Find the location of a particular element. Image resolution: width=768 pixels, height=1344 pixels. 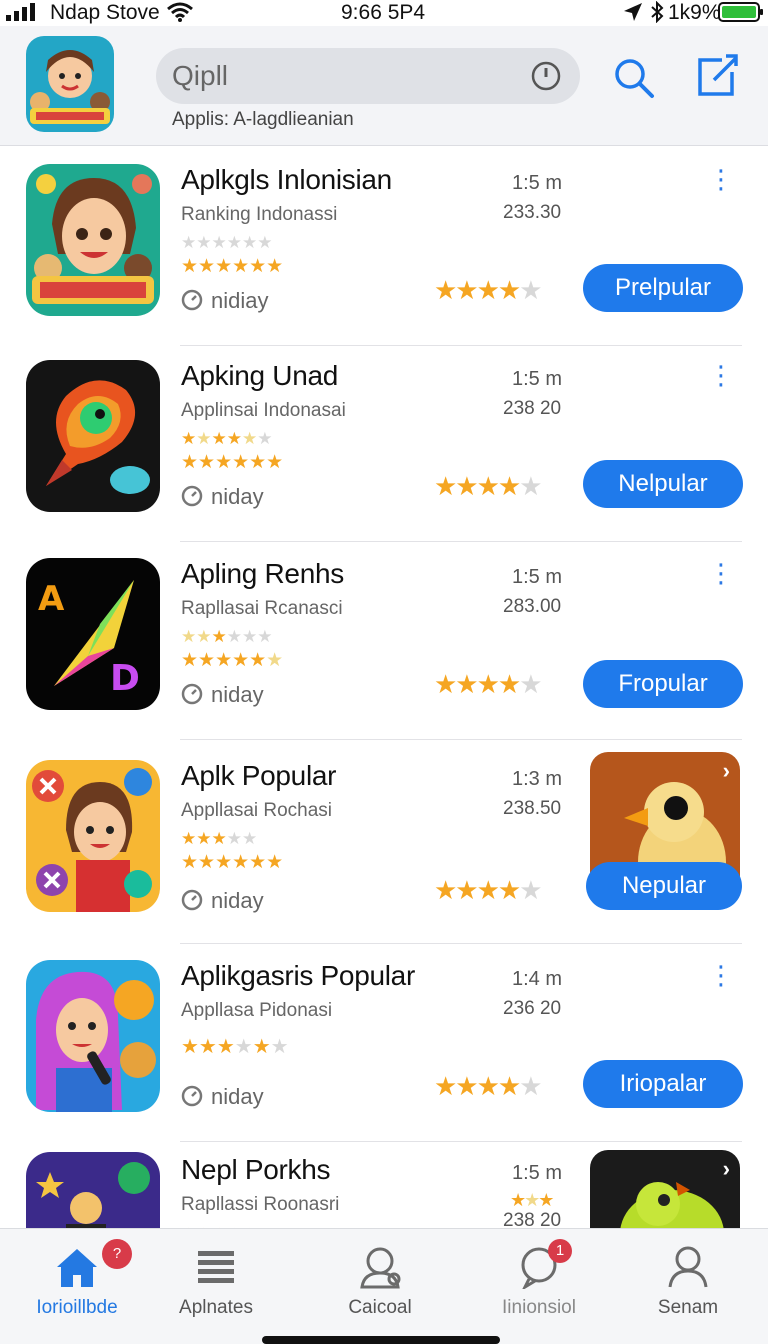

tab-home: ? Iorioillbde is located at coordinates (77, 1279).